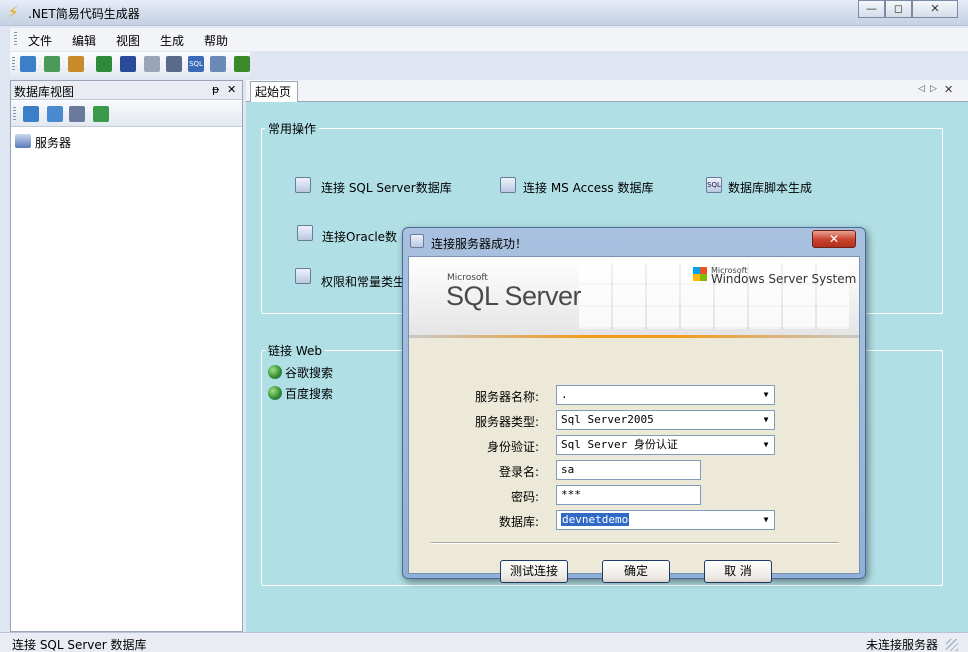  What do you see at coordinates (101, 114) in the screenshot?
I see `refresh-icon` at bounding box center [101, 114].